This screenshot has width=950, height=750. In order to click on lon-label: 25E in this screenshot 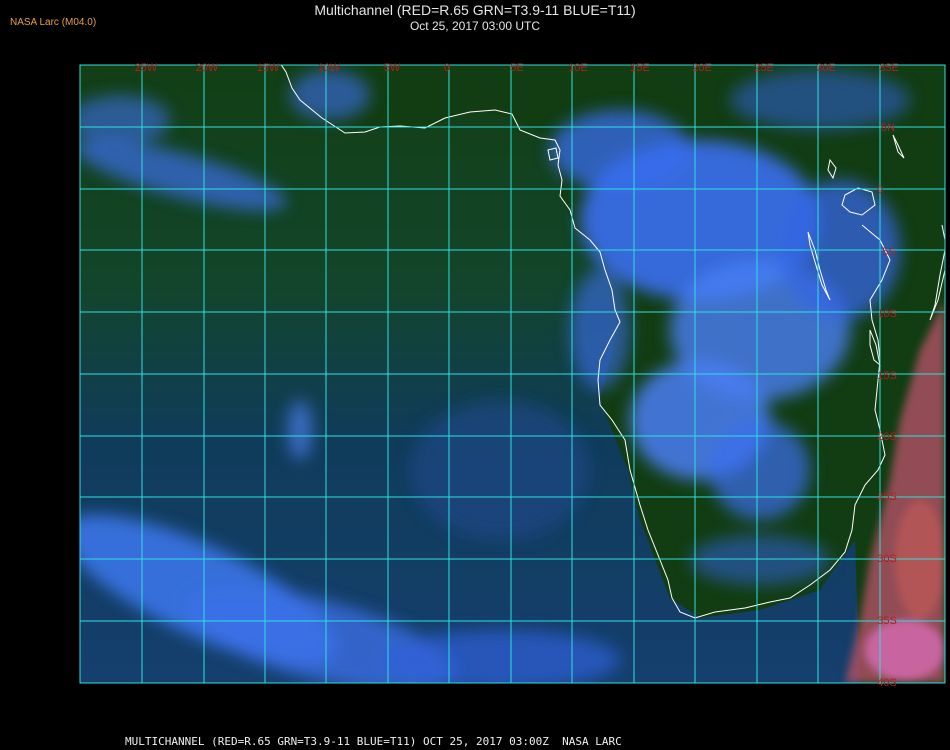, I will do `click(764, 68)`.